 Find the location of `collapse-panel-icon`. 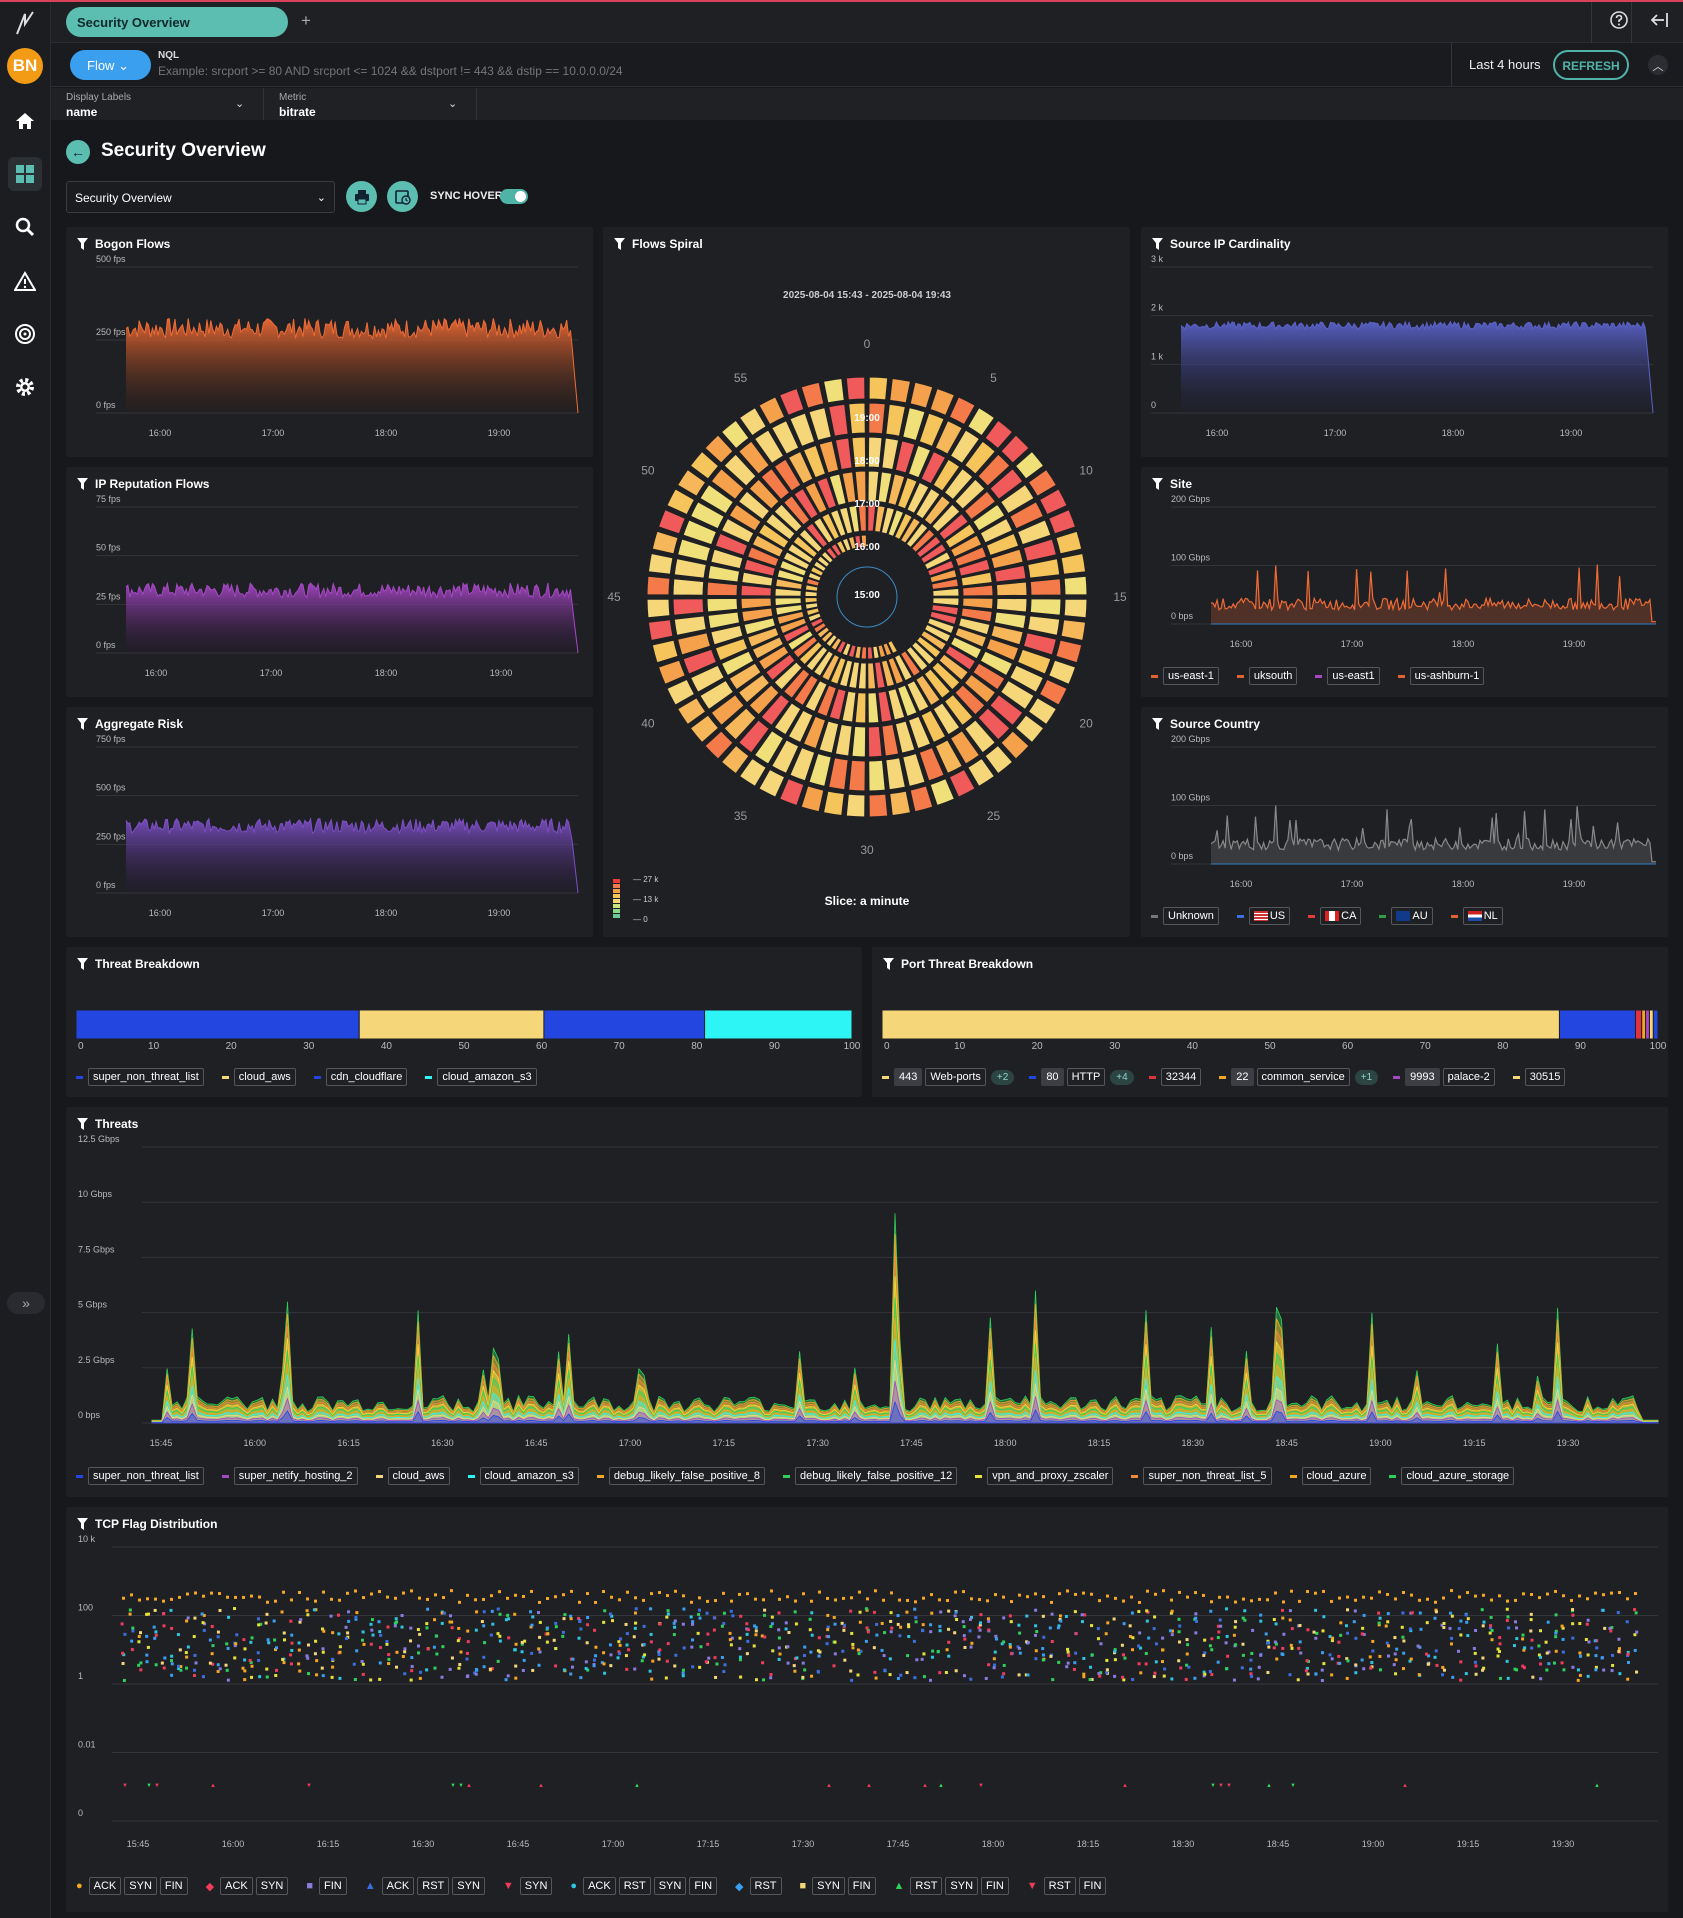

collapse-panel-icon is located at coordinates (1659, 21).